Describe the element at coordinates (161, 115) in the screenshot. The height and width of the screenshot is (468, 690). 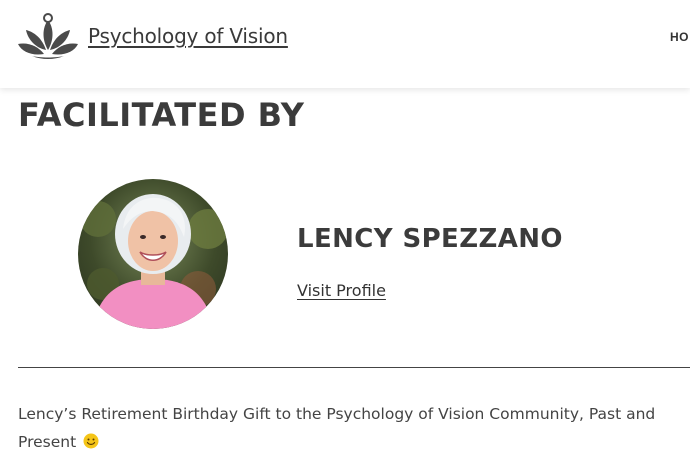
I see `section-title: FACILITATED BY` at that location.